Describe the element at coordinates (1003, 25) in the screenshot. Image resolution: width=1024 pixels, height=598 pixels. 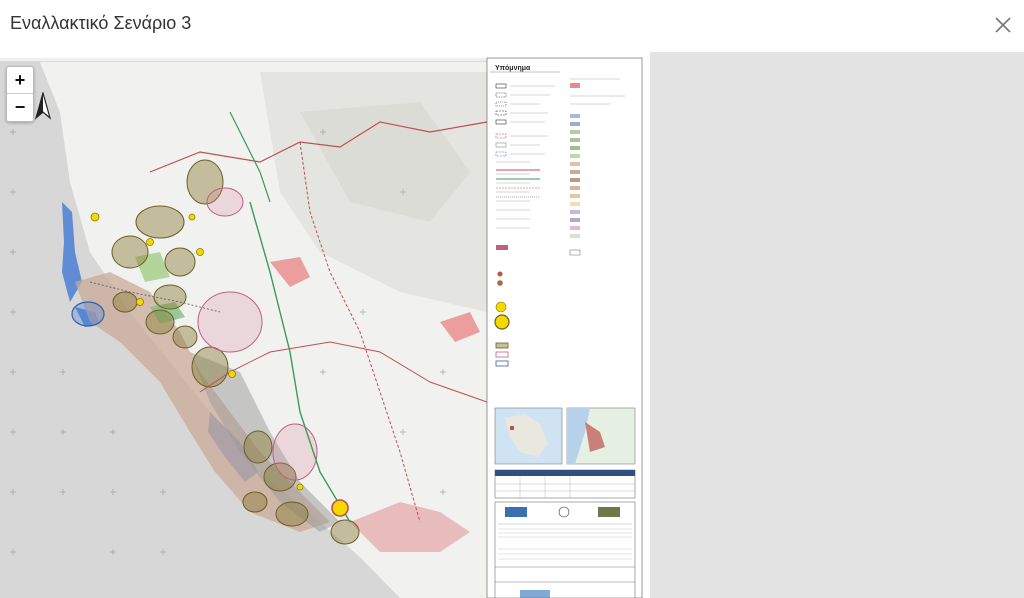
I see `close-icon` at that location.